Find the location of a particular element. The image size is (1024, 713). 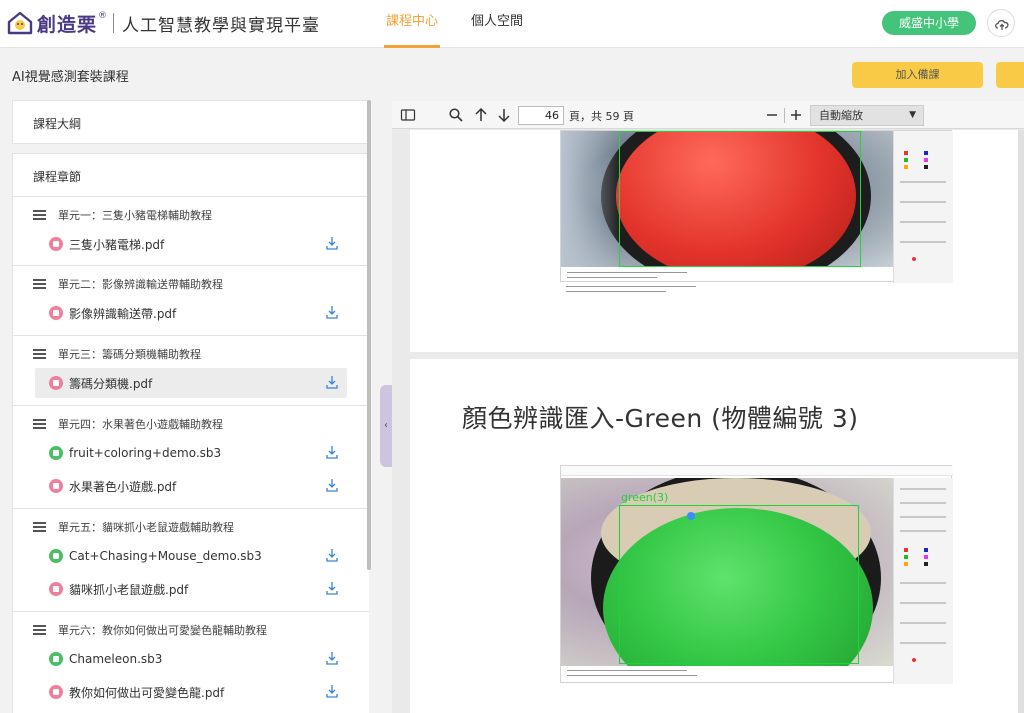

unit-header: 單元二：影像辨識輸送帶輔助教程 is located at coordinates (128, 284).